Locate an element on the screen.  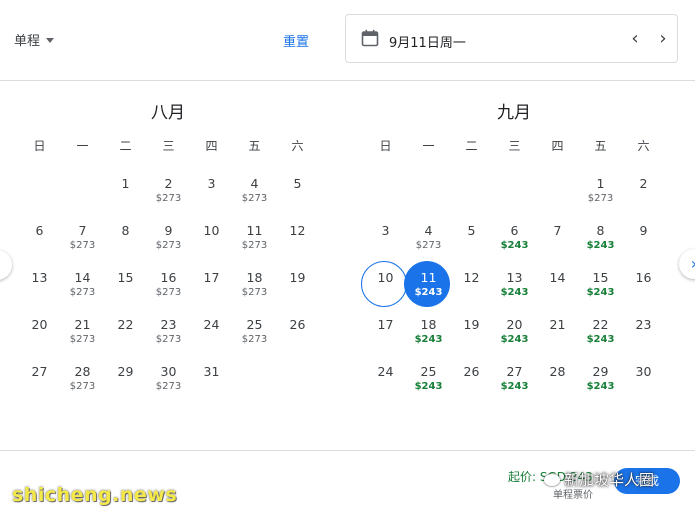
day-cell: 25 $273 is located at coordinates (254, 333).